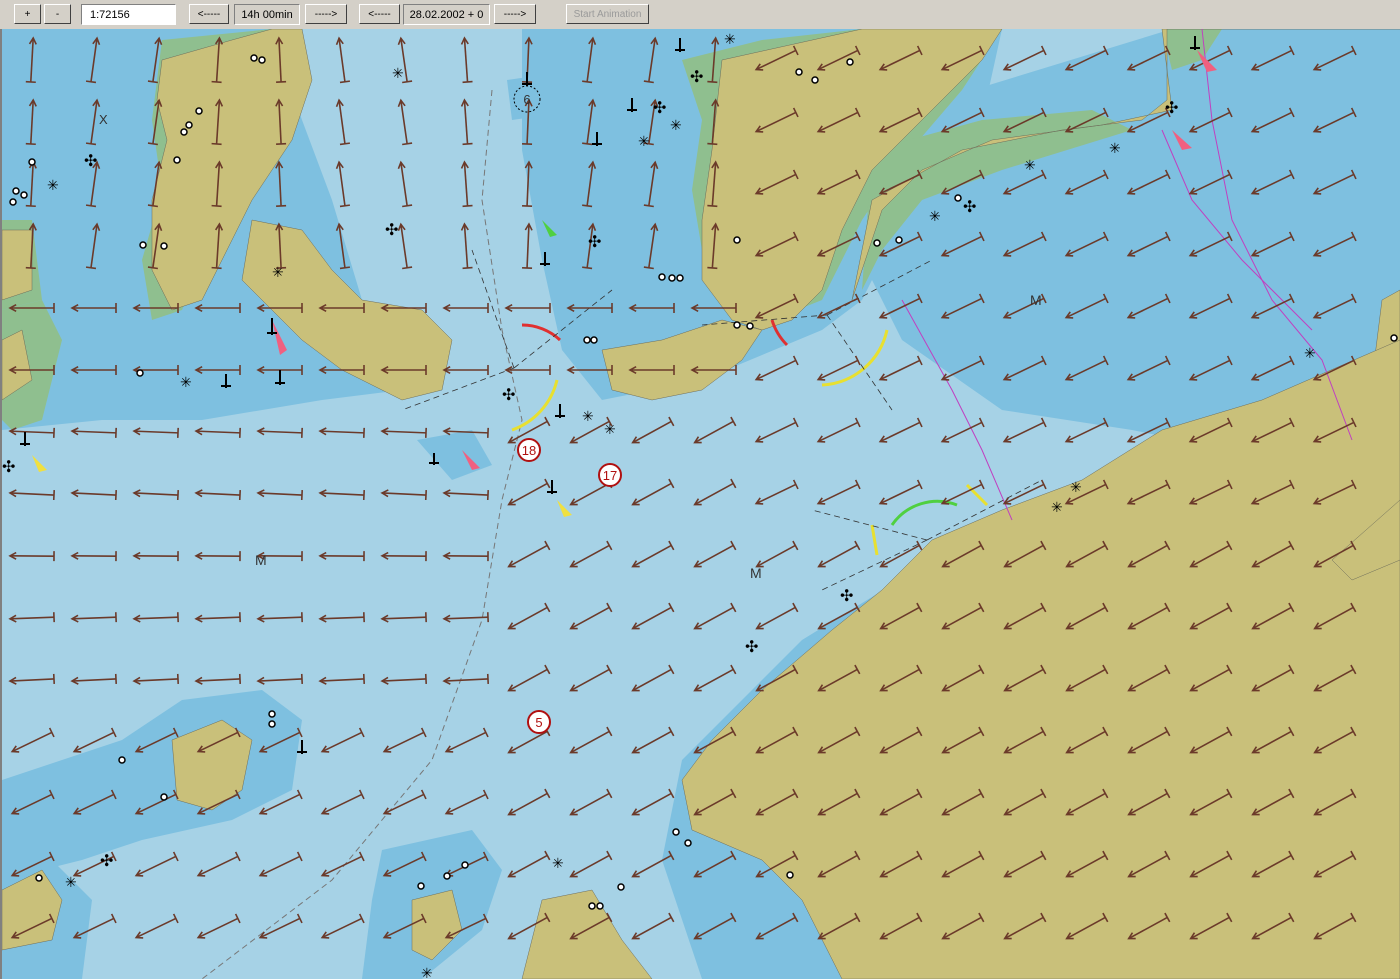  I want to click on marker-5: 5, so click(539, 722).